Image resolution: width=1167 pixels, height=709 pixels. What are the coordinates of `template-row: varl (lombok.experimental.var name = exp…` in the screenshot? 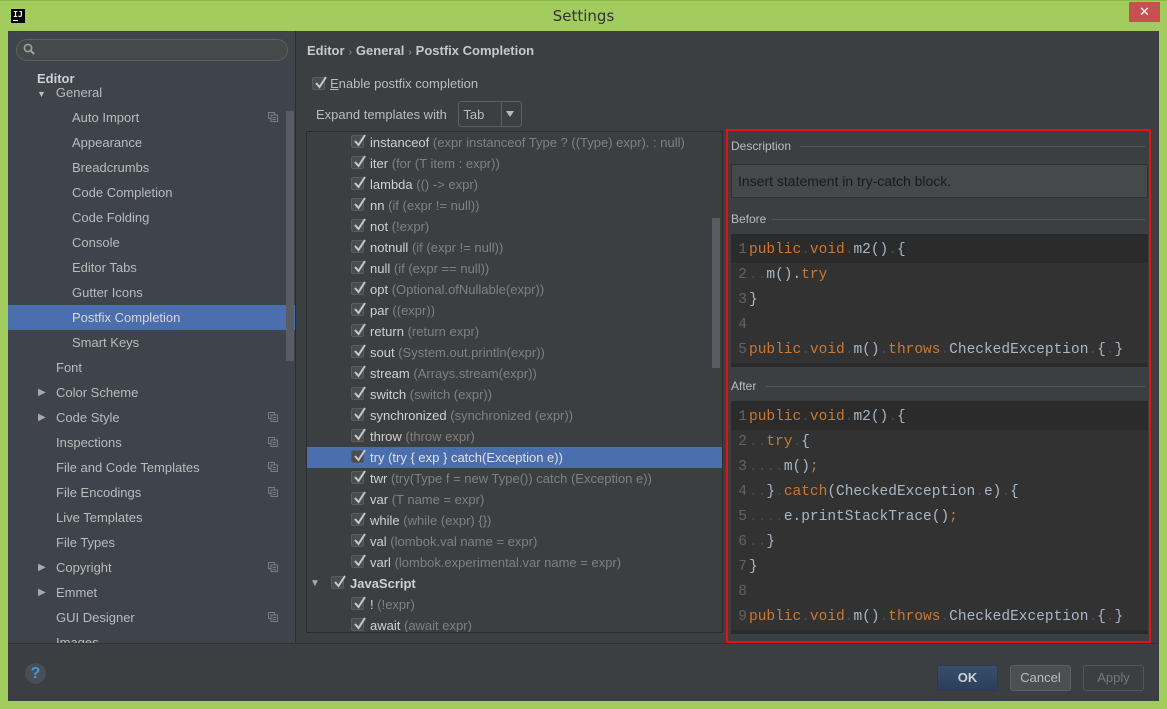 It's located at (514, 562).